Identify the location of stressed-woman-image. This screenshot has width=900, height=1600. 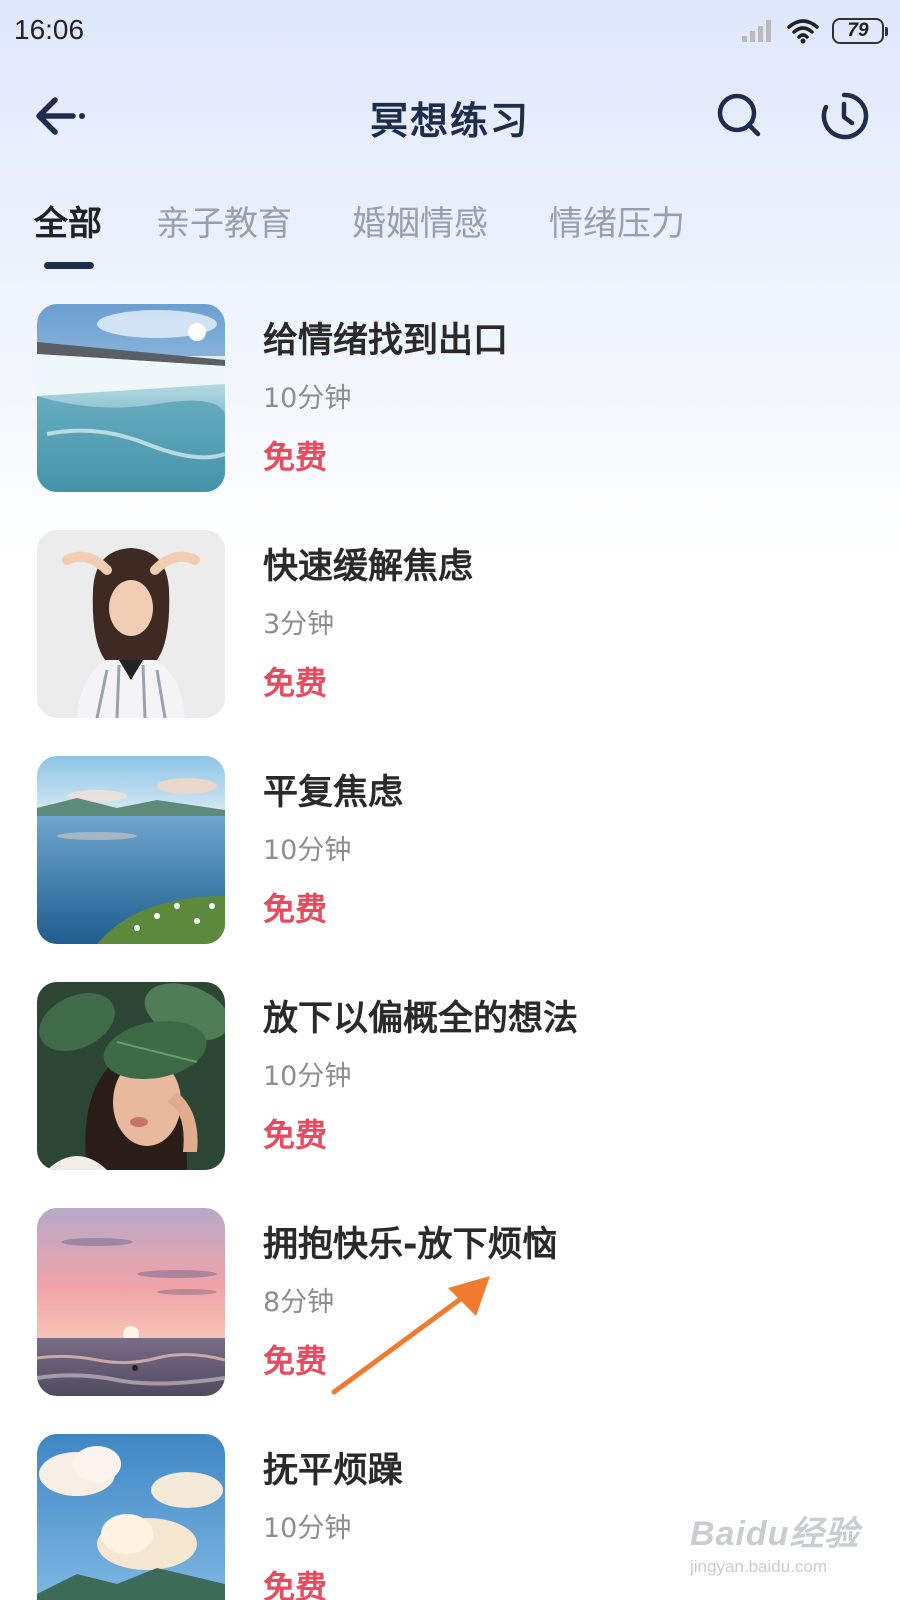
(131, 624).